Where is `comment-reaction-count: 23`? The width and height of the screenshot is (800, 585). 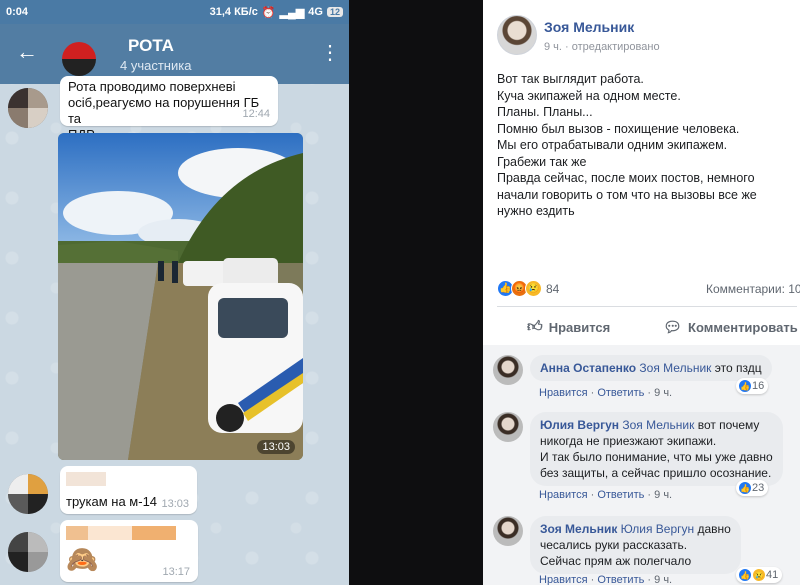
comment-reaction-count: 23 is located at coordinates (758, 488).